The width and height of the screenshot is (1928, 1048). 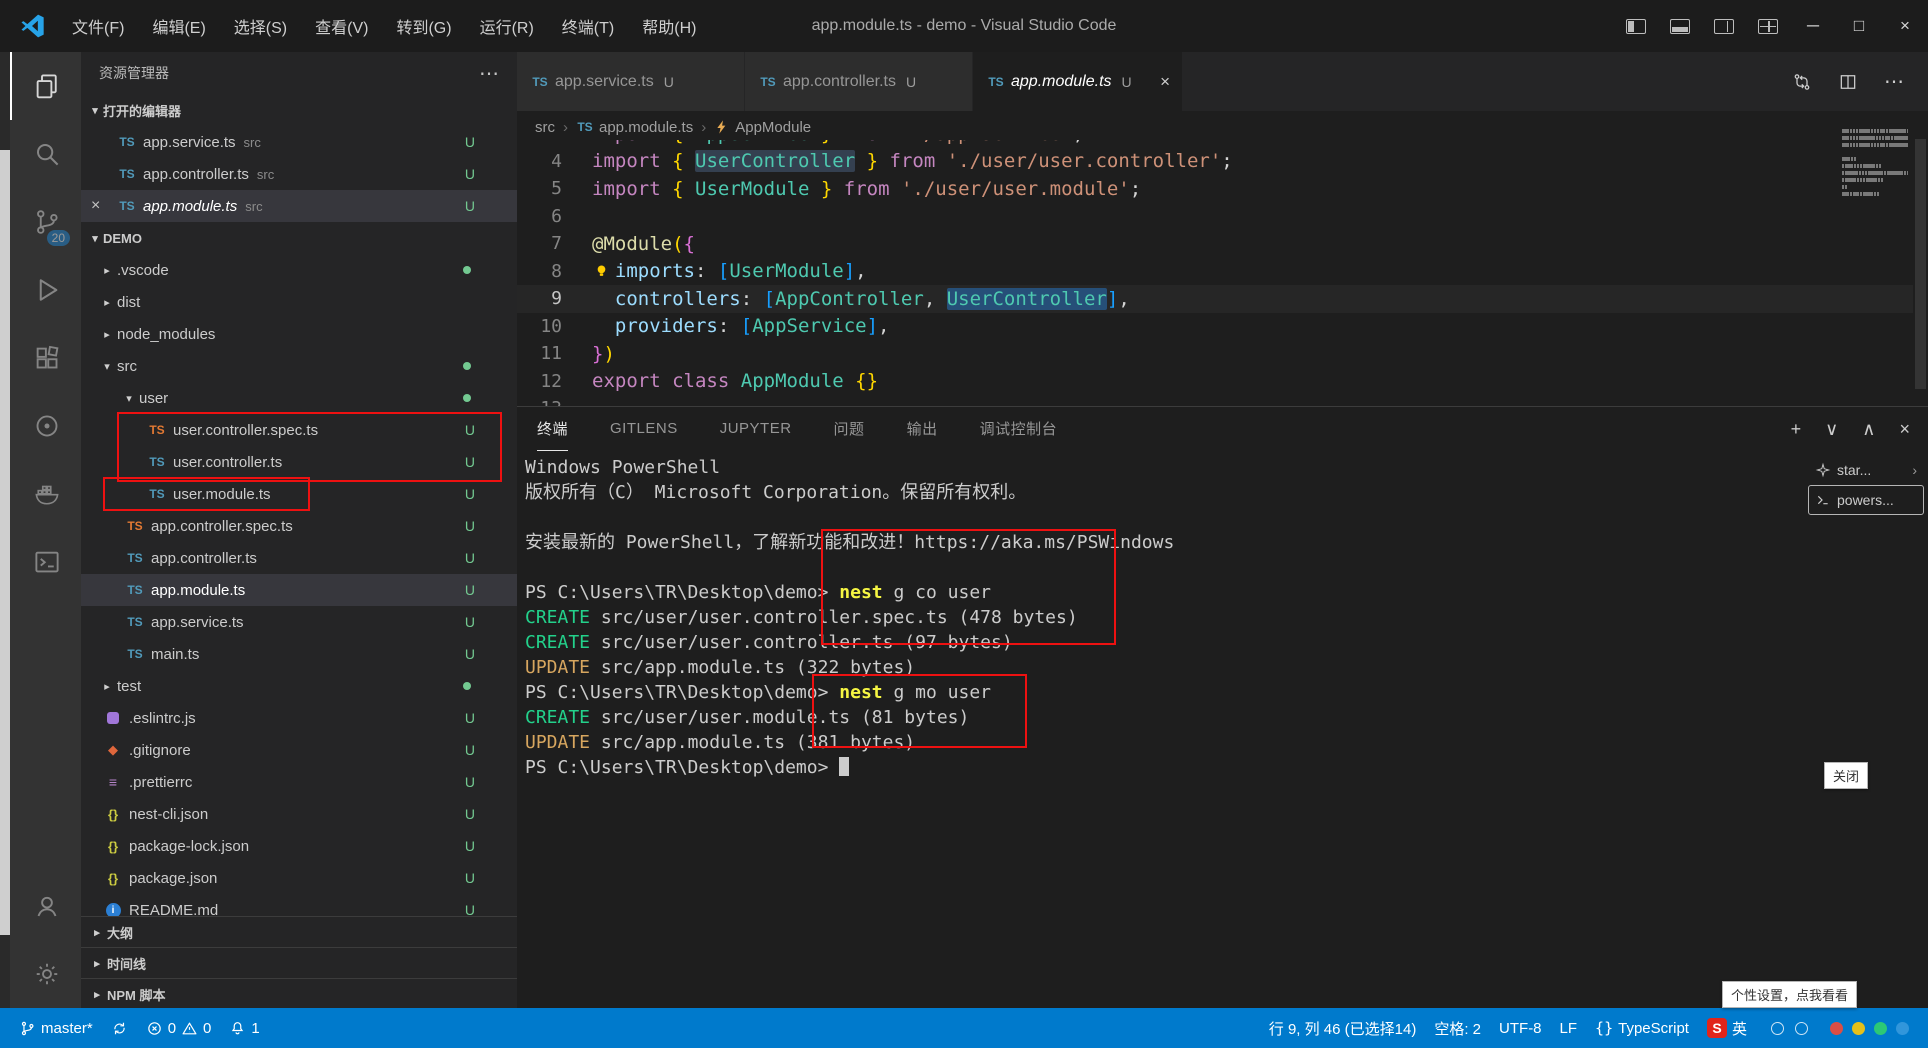 I want to click on code-line-10: 10 providers: [AppService],, so click(x=1215, y=327).